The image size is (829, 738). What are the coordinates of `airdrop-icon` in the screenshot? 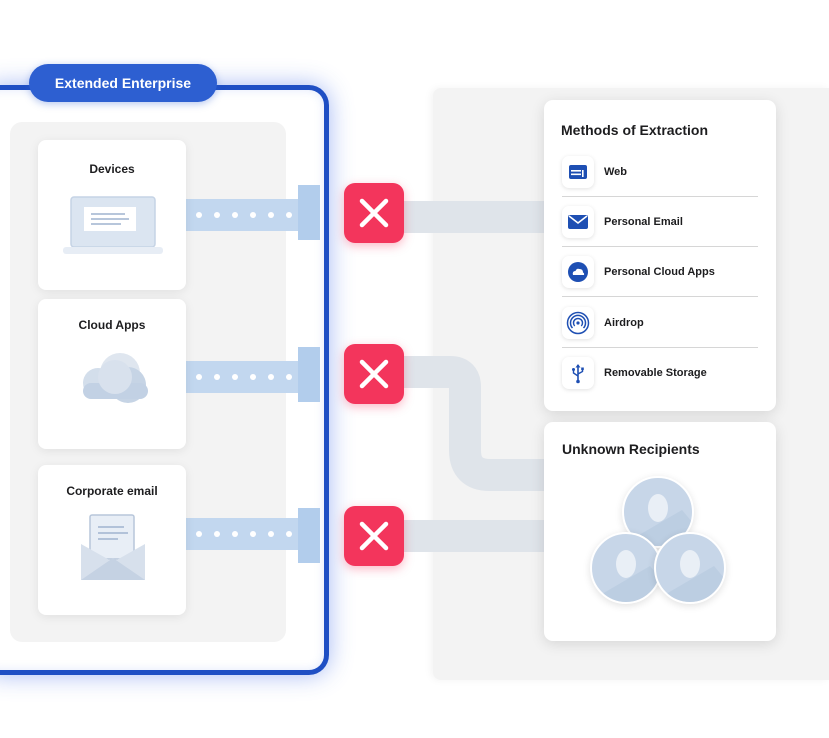 It's located at (578, 323).